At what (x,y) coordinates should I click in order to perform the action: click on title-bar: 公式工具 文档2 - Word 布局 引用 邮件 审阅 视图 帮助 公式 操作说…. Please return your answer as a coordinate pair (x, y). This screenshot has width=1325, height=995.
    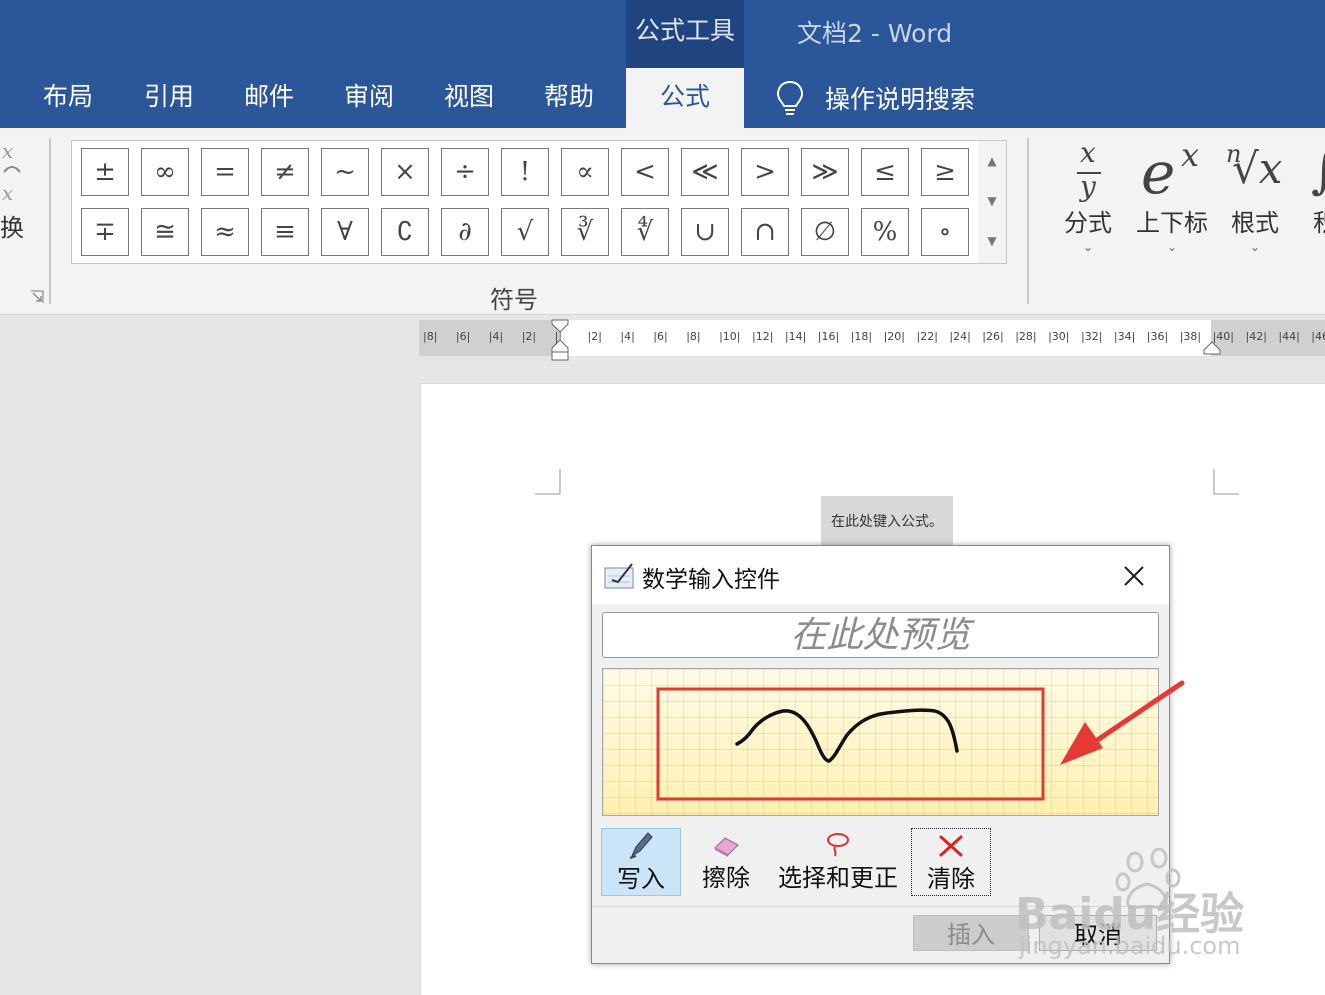
    Looking at the image, I should click on (662, 64).